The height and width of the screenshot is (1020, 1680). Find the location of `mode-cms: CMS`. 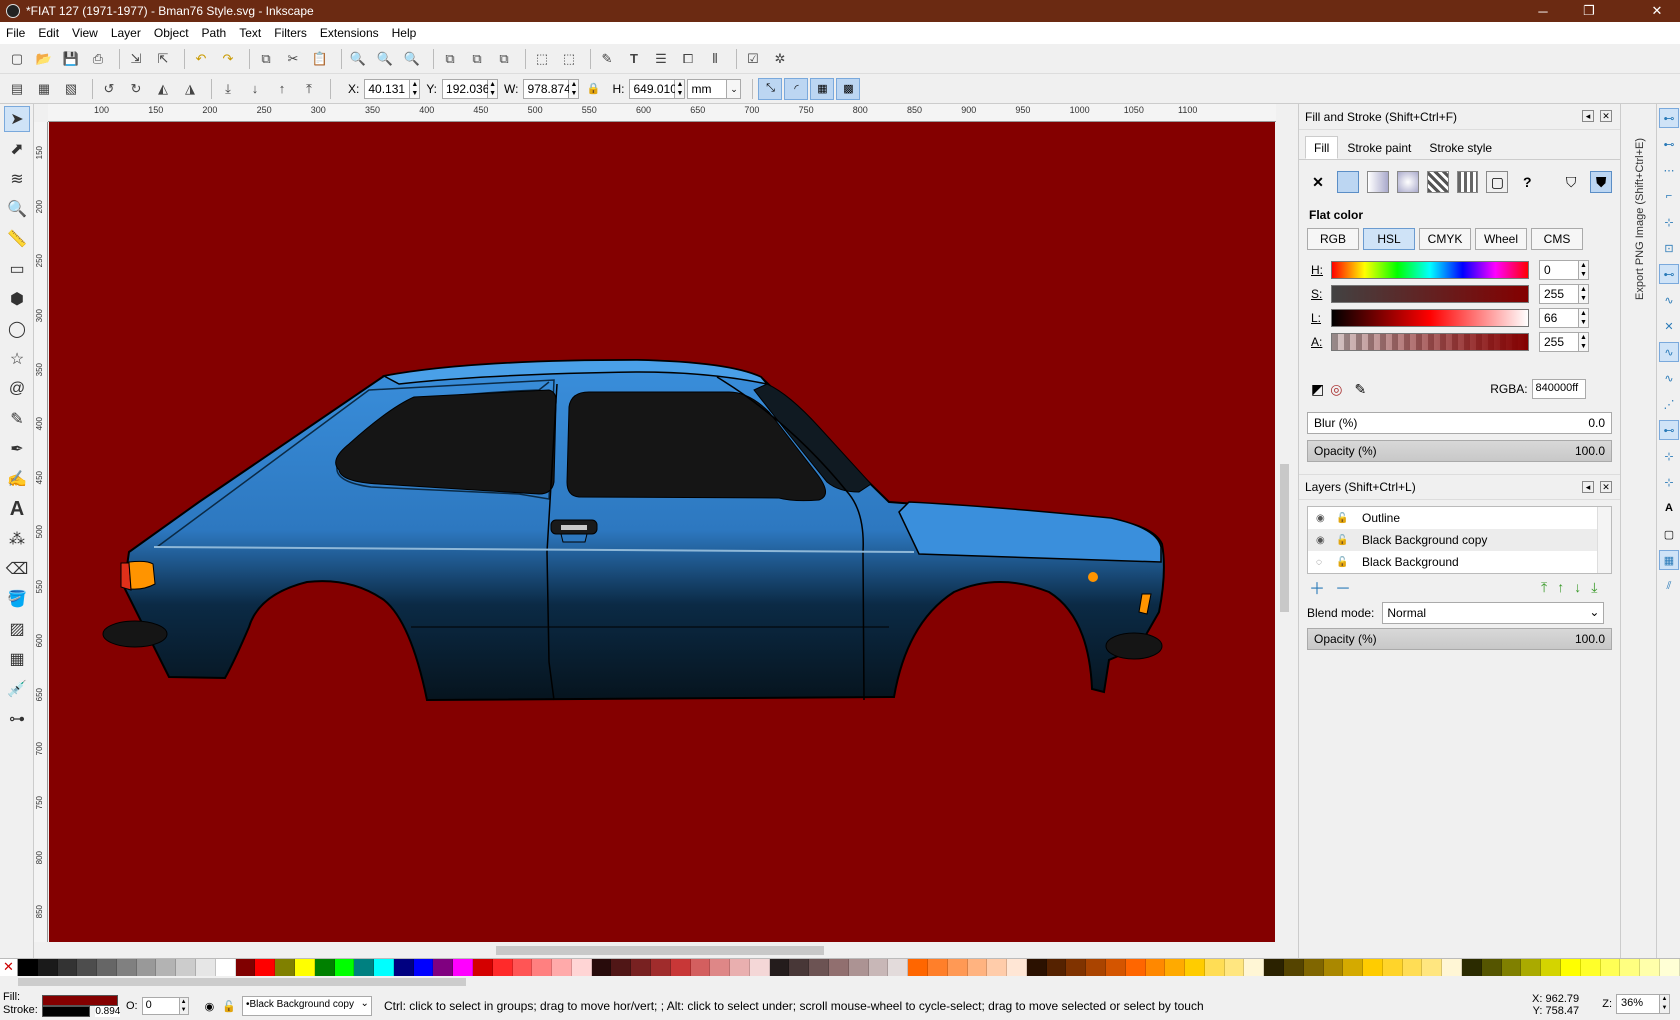

mode-cms: CMS is located at coordinates (1557, 239).